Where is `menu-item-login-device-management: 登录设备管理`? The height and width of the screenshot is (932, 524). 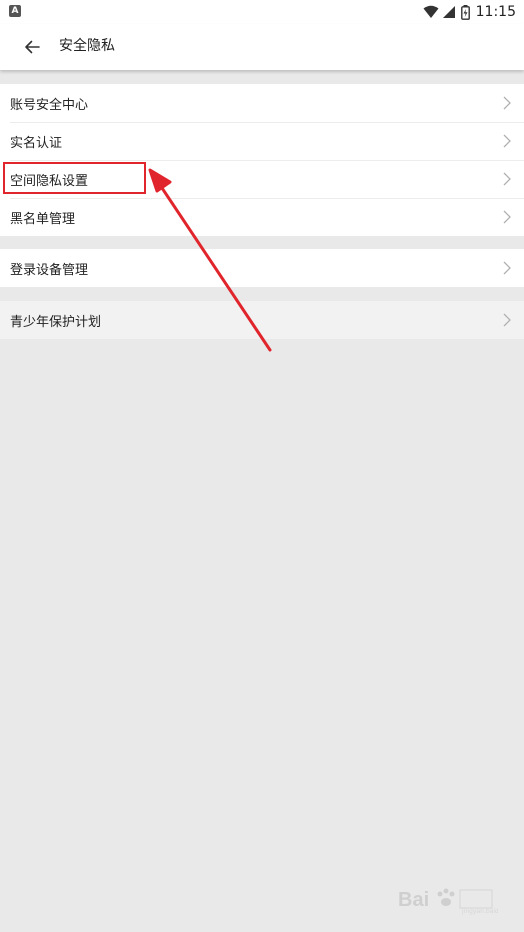 menu-item-login-device-management: 登录设备管理 is located at coordinates (262, 268).